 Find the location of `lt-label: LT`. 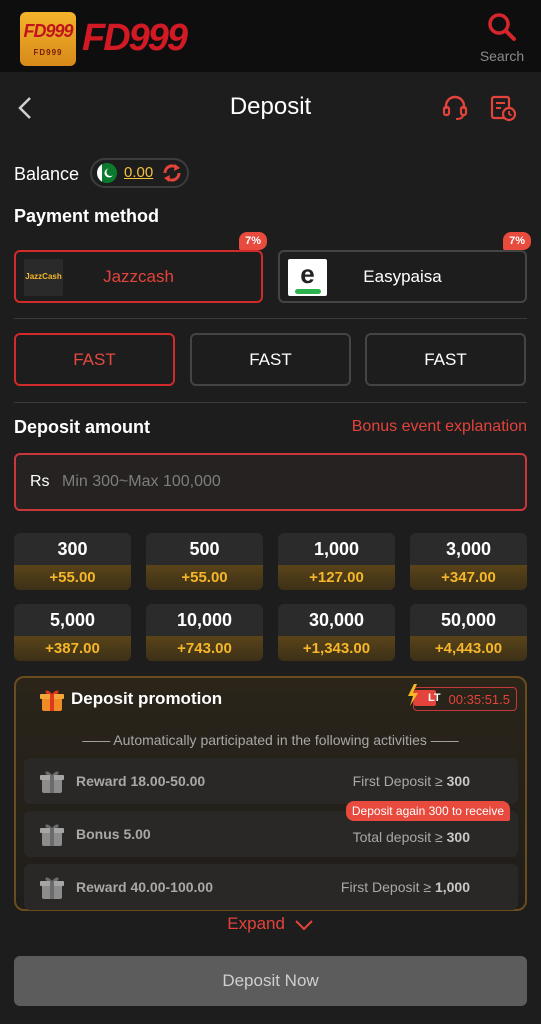

lt-label: LT is located at coordinates (434, 698).